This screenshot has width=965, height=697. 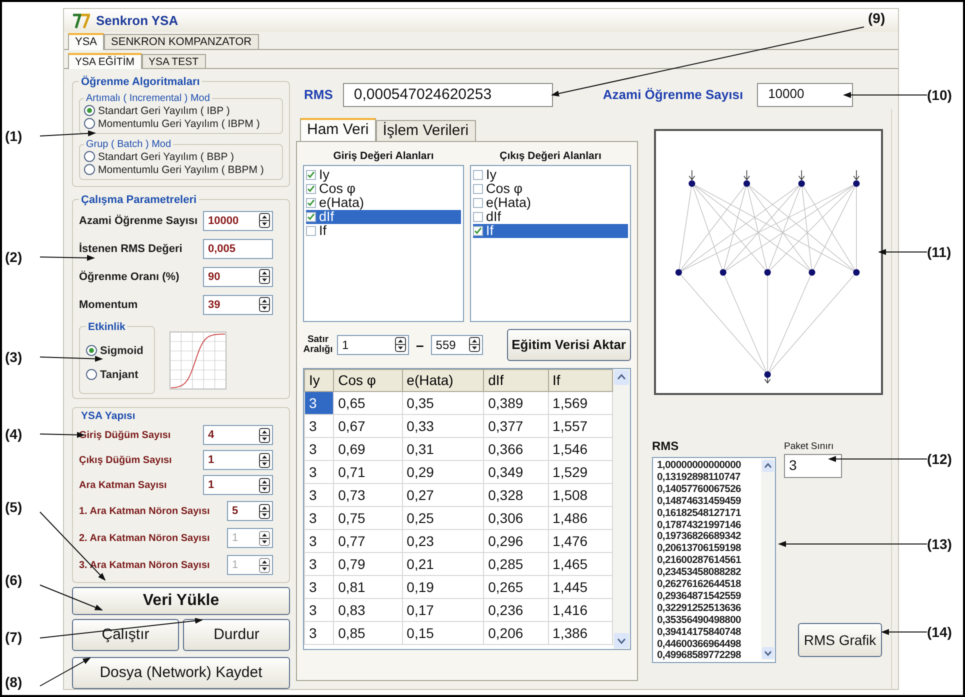 What do you see at coordinates (805, 94) in the screenshot?
I see `max-iterations-field: 10000` at bounding box center [805, 94].